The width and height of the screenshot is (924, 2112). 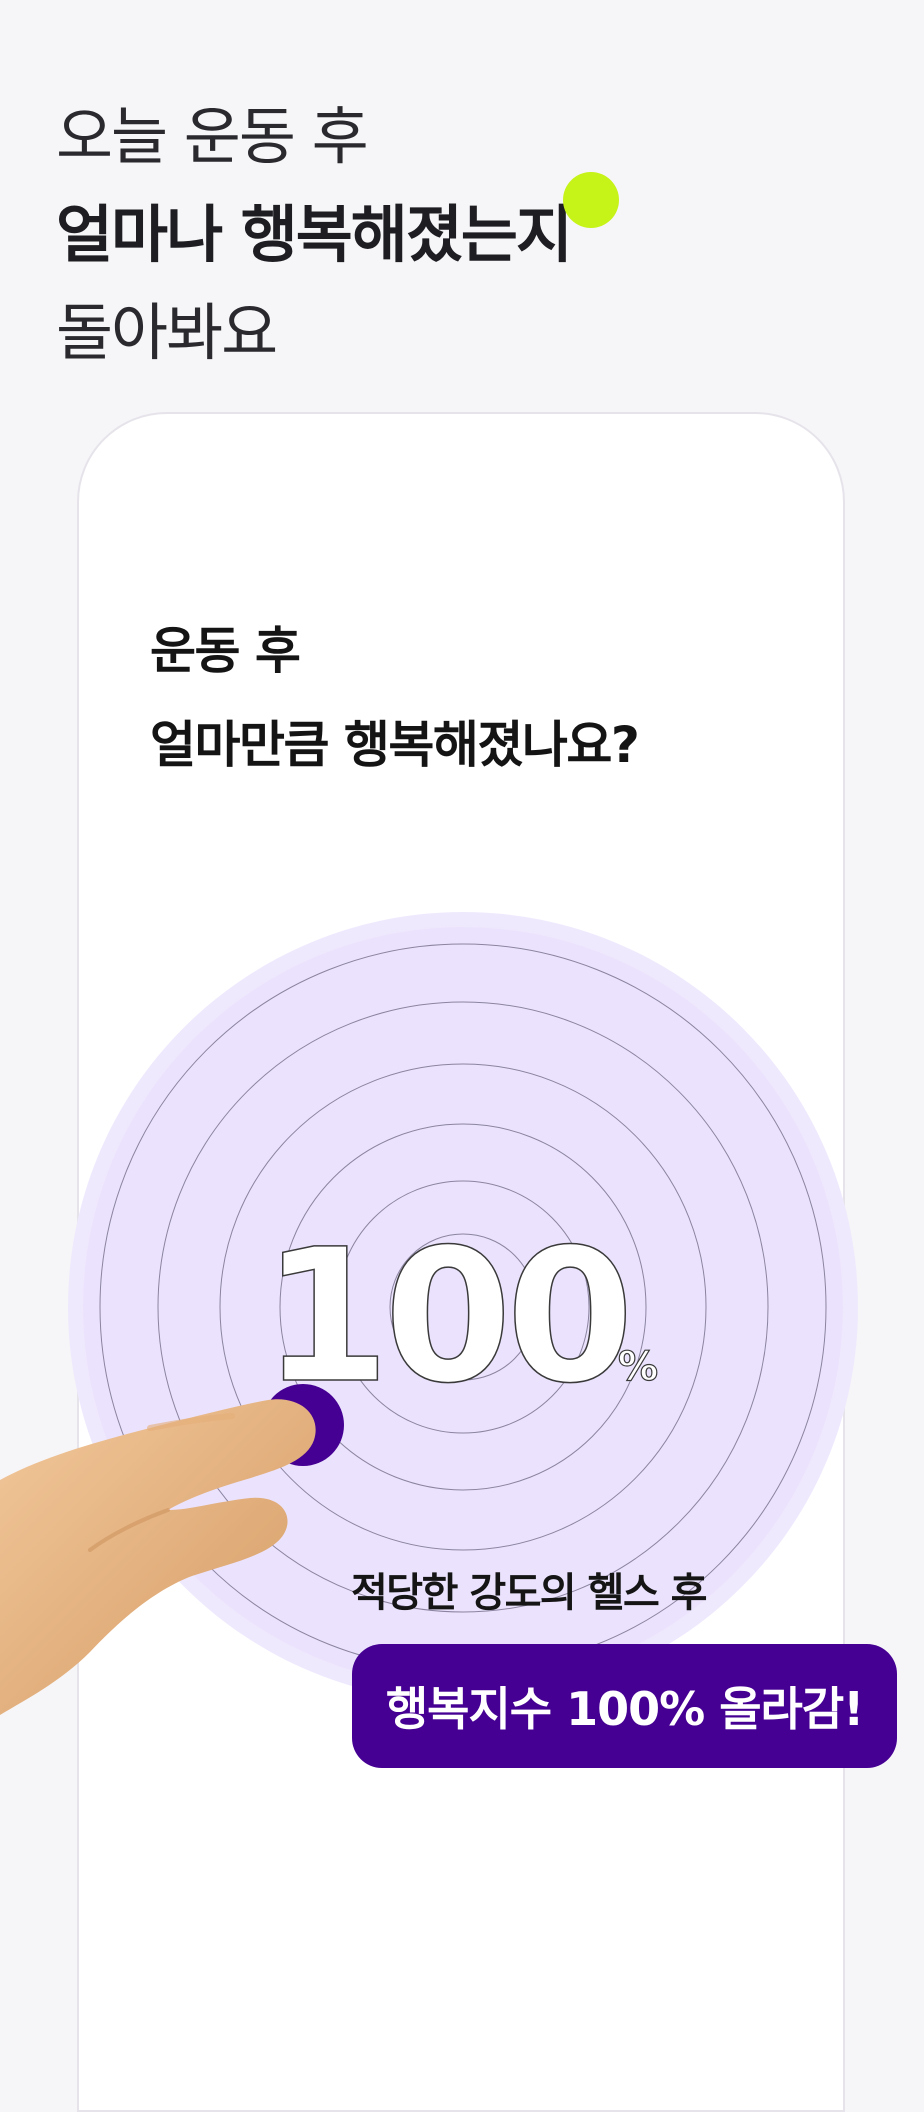 I want to click on question-line-2: 얼마만큼 행복해졌나요?, so click(x=395, y=745).